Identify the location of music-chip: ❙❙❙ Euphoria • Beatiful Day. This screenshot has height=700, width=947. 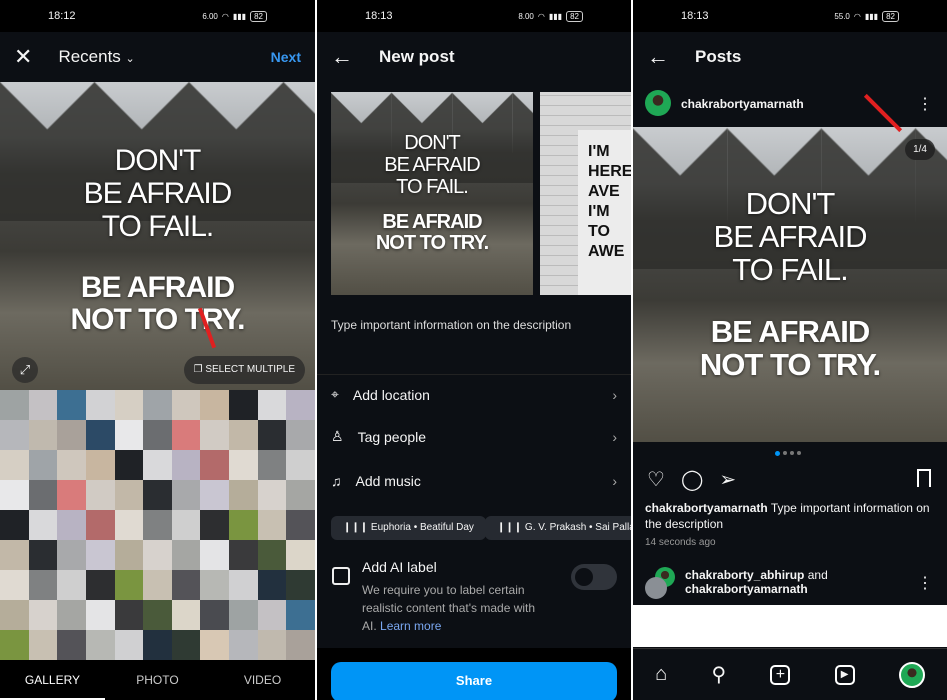
(408, 528).